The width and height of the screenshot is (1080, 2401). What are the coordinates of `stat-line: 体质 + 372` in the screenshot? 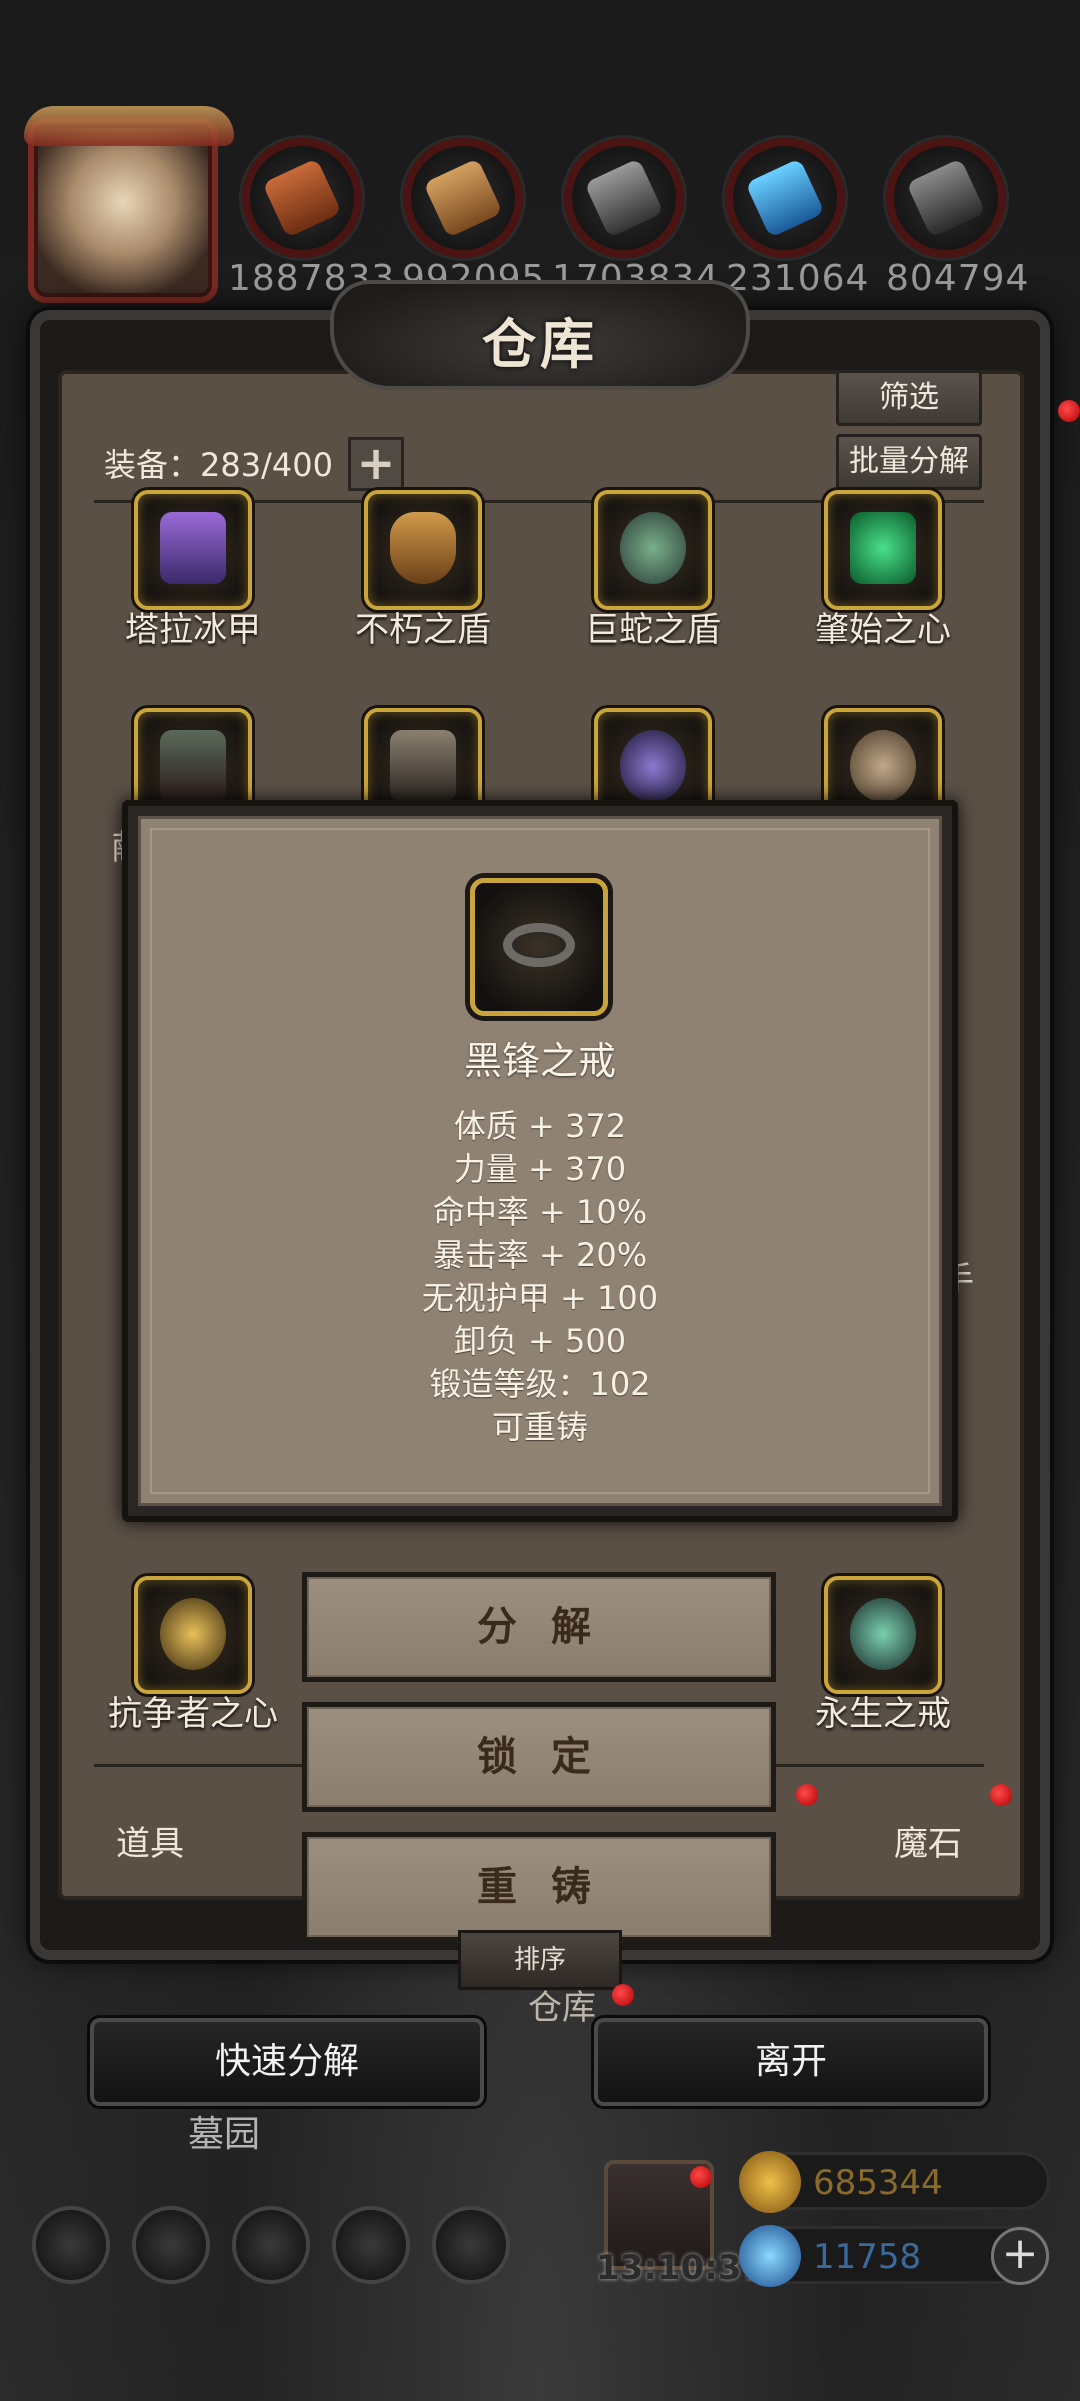 It's located at (540, 1126).